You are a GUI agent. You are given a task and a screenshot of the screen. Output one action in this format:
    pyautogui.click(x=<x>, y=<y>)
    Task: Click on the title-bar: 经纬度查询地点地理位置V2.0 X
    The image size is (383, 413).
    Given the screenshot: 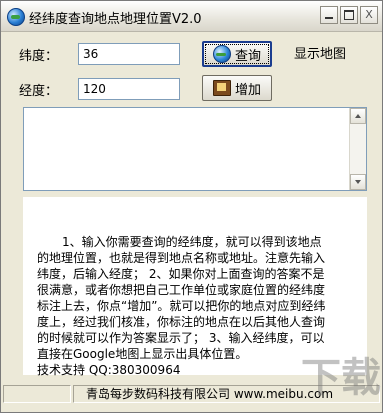 What is the action you would take?
    pyautogui.click(x=191, y=16)
    